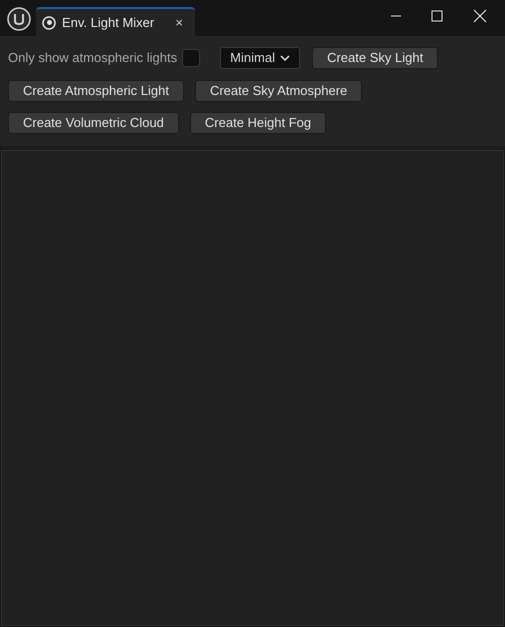  What do you see at coordinates (96, 91) in the screenshot?
I see `create-button: Create Atmospheric Light` at bounding box center [96, 91].